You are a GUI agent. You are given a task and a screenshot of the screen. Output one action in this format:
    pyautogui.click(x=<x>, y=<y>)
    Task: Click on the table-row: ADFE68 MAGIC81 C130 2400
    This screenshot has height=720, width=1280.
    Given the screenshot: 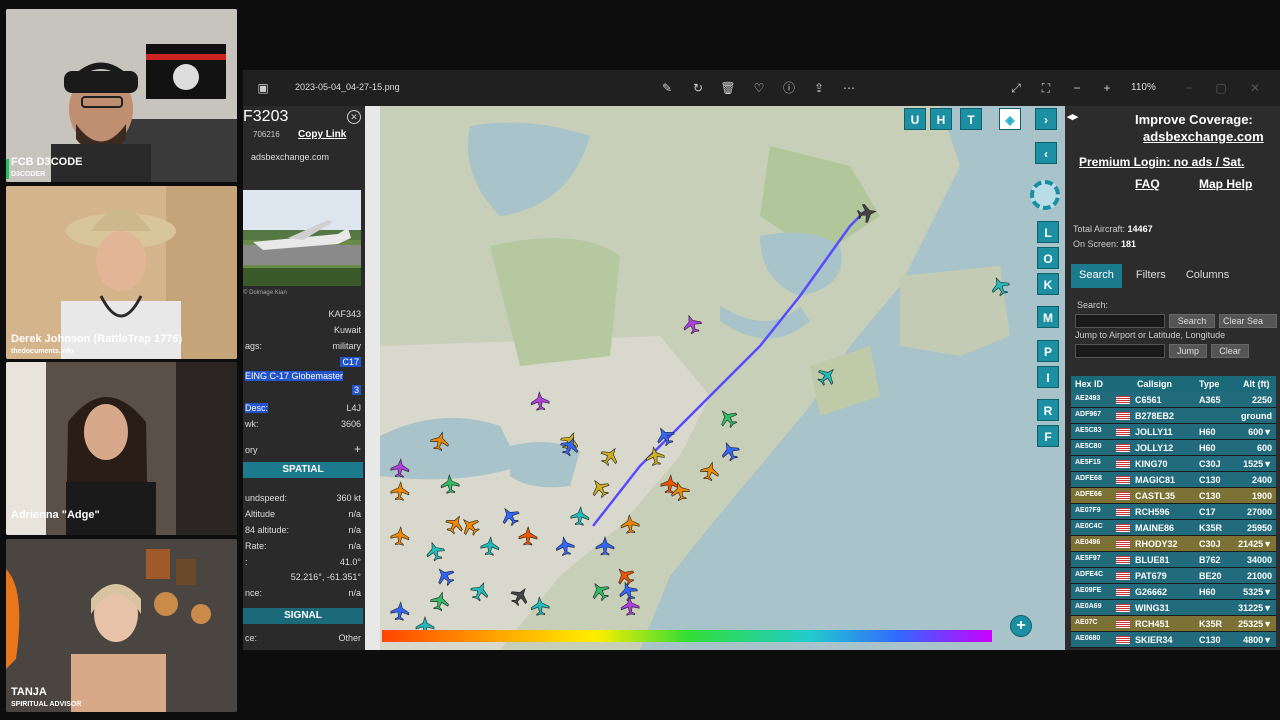 What is the action you would take?
    pyautogui.click(x=1173, y=480)
    